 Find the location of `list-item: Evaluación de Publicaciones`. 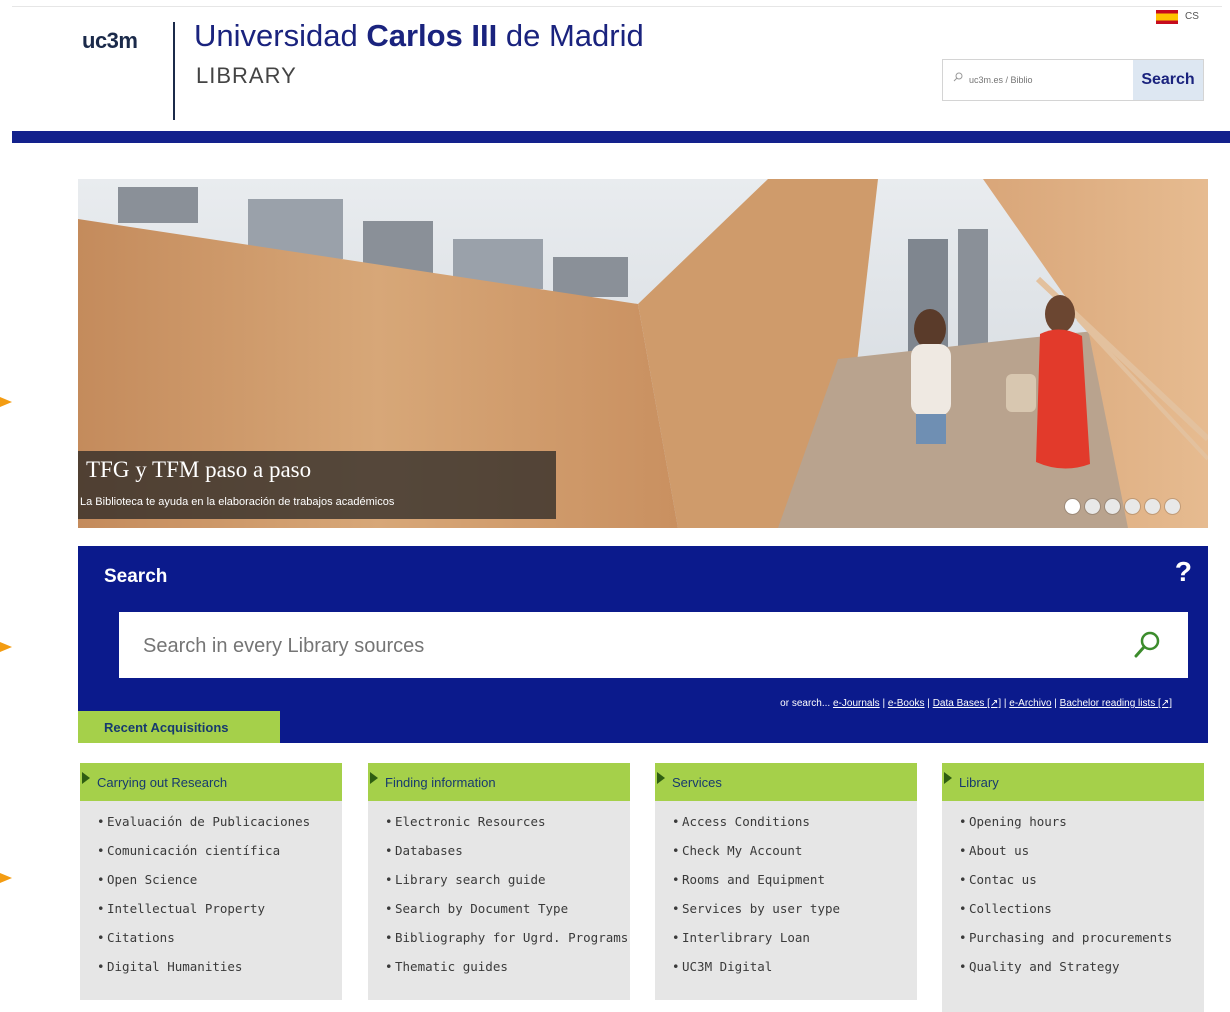

list-item: Evaluación de Publicaciones is located at coordinates (211, 822).